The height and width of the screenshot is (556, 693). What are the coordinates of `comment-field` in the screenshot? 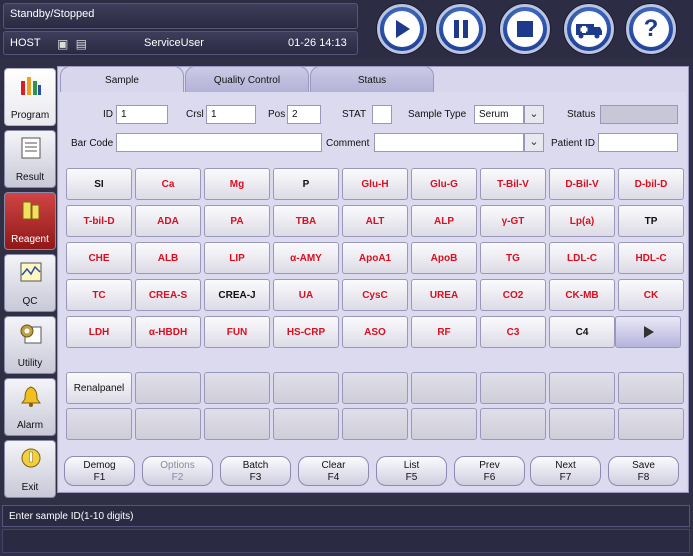 It's located at (449, 142).